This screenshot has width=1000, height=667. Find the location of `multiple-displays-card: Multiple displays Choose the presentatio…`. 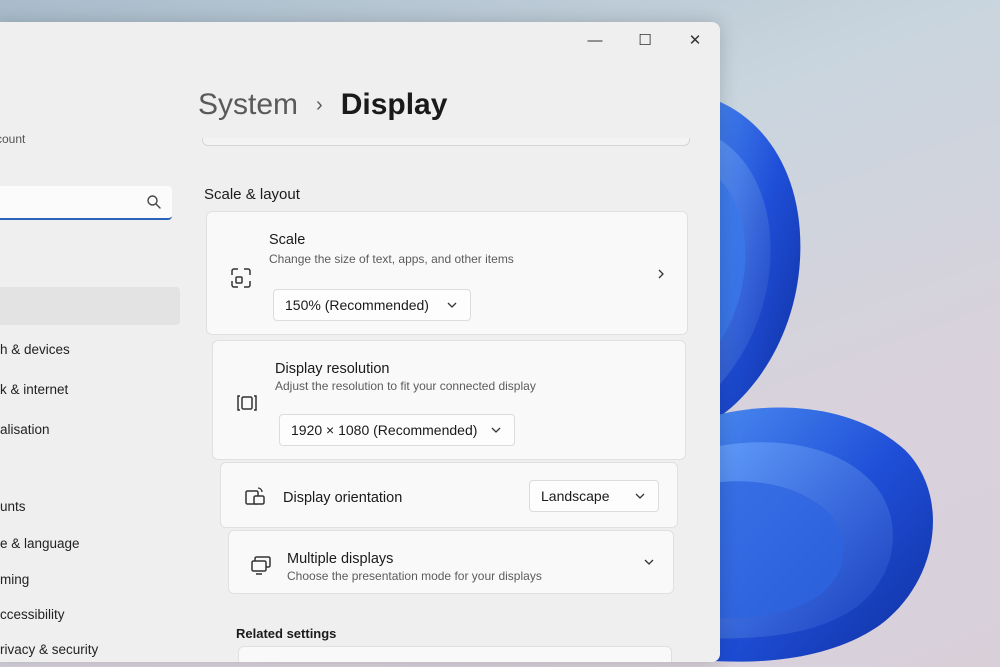

multiple-displays-card: Multiple displays Choose the presentatio… is located at coordinates (451, 562).